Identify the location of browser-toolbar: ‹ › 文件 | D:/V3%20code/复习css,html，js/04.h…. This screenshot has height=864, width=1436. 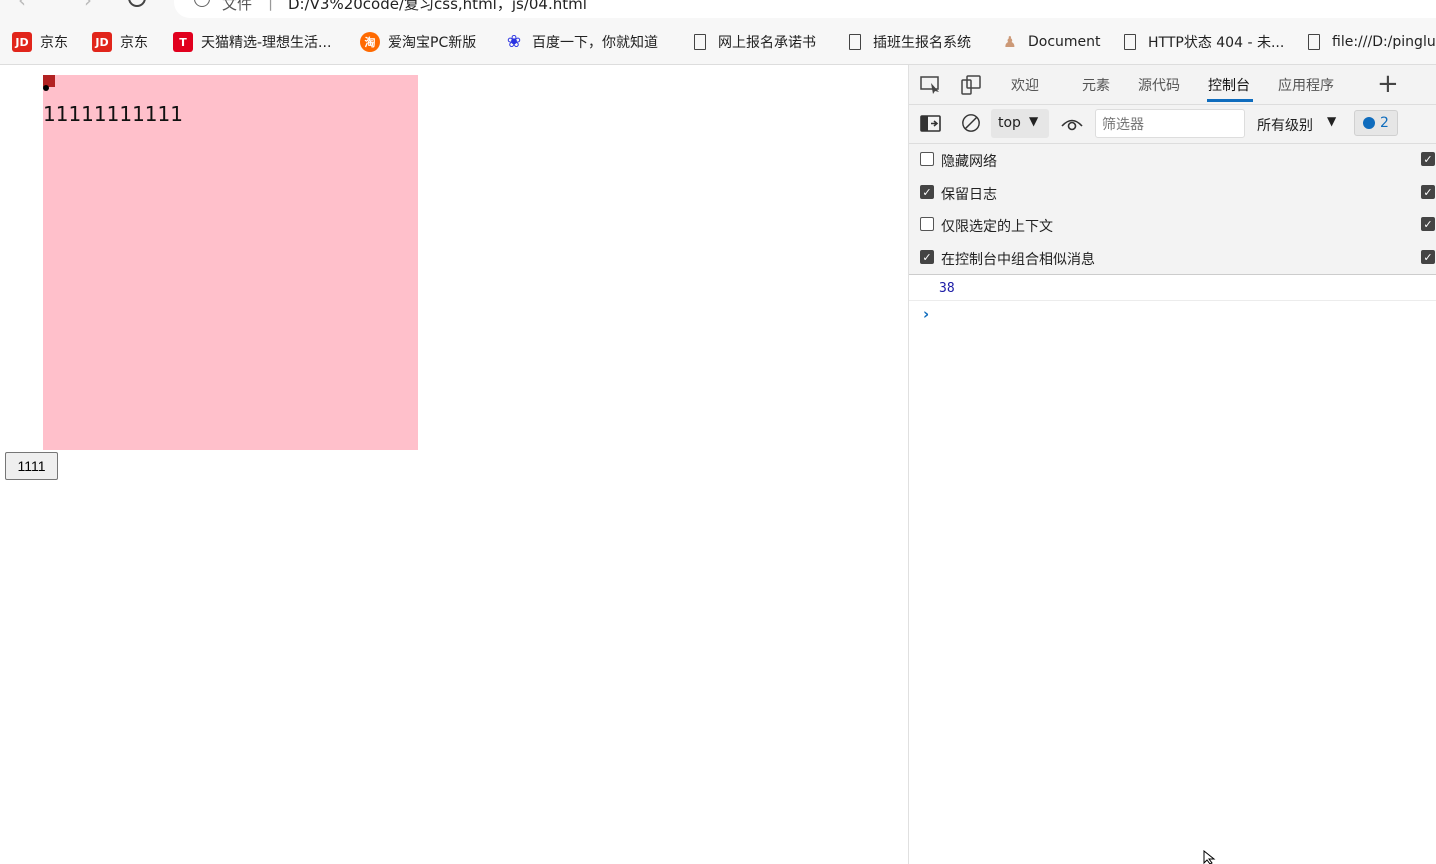
(718, 9).